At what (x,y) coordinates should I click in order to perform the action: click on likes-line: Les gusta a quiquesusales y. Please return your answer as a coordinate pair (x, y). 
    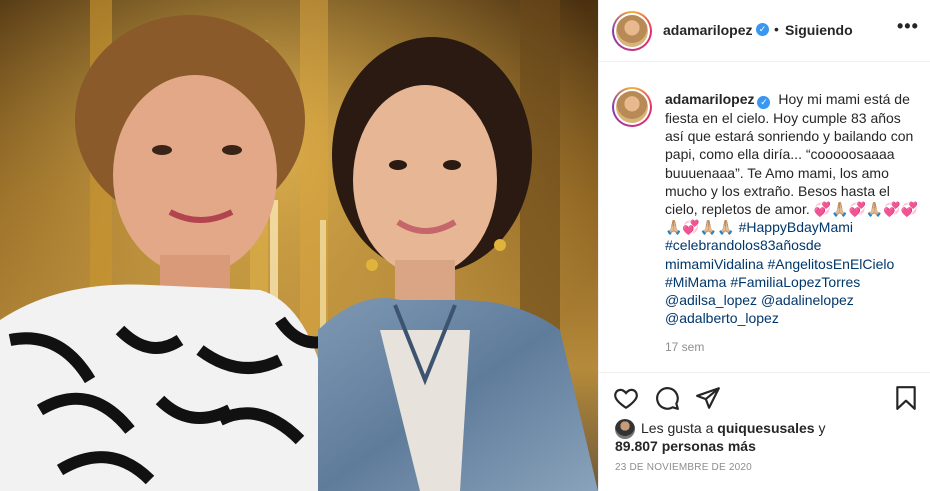
    Looking at the image, I should click on (733, 428).